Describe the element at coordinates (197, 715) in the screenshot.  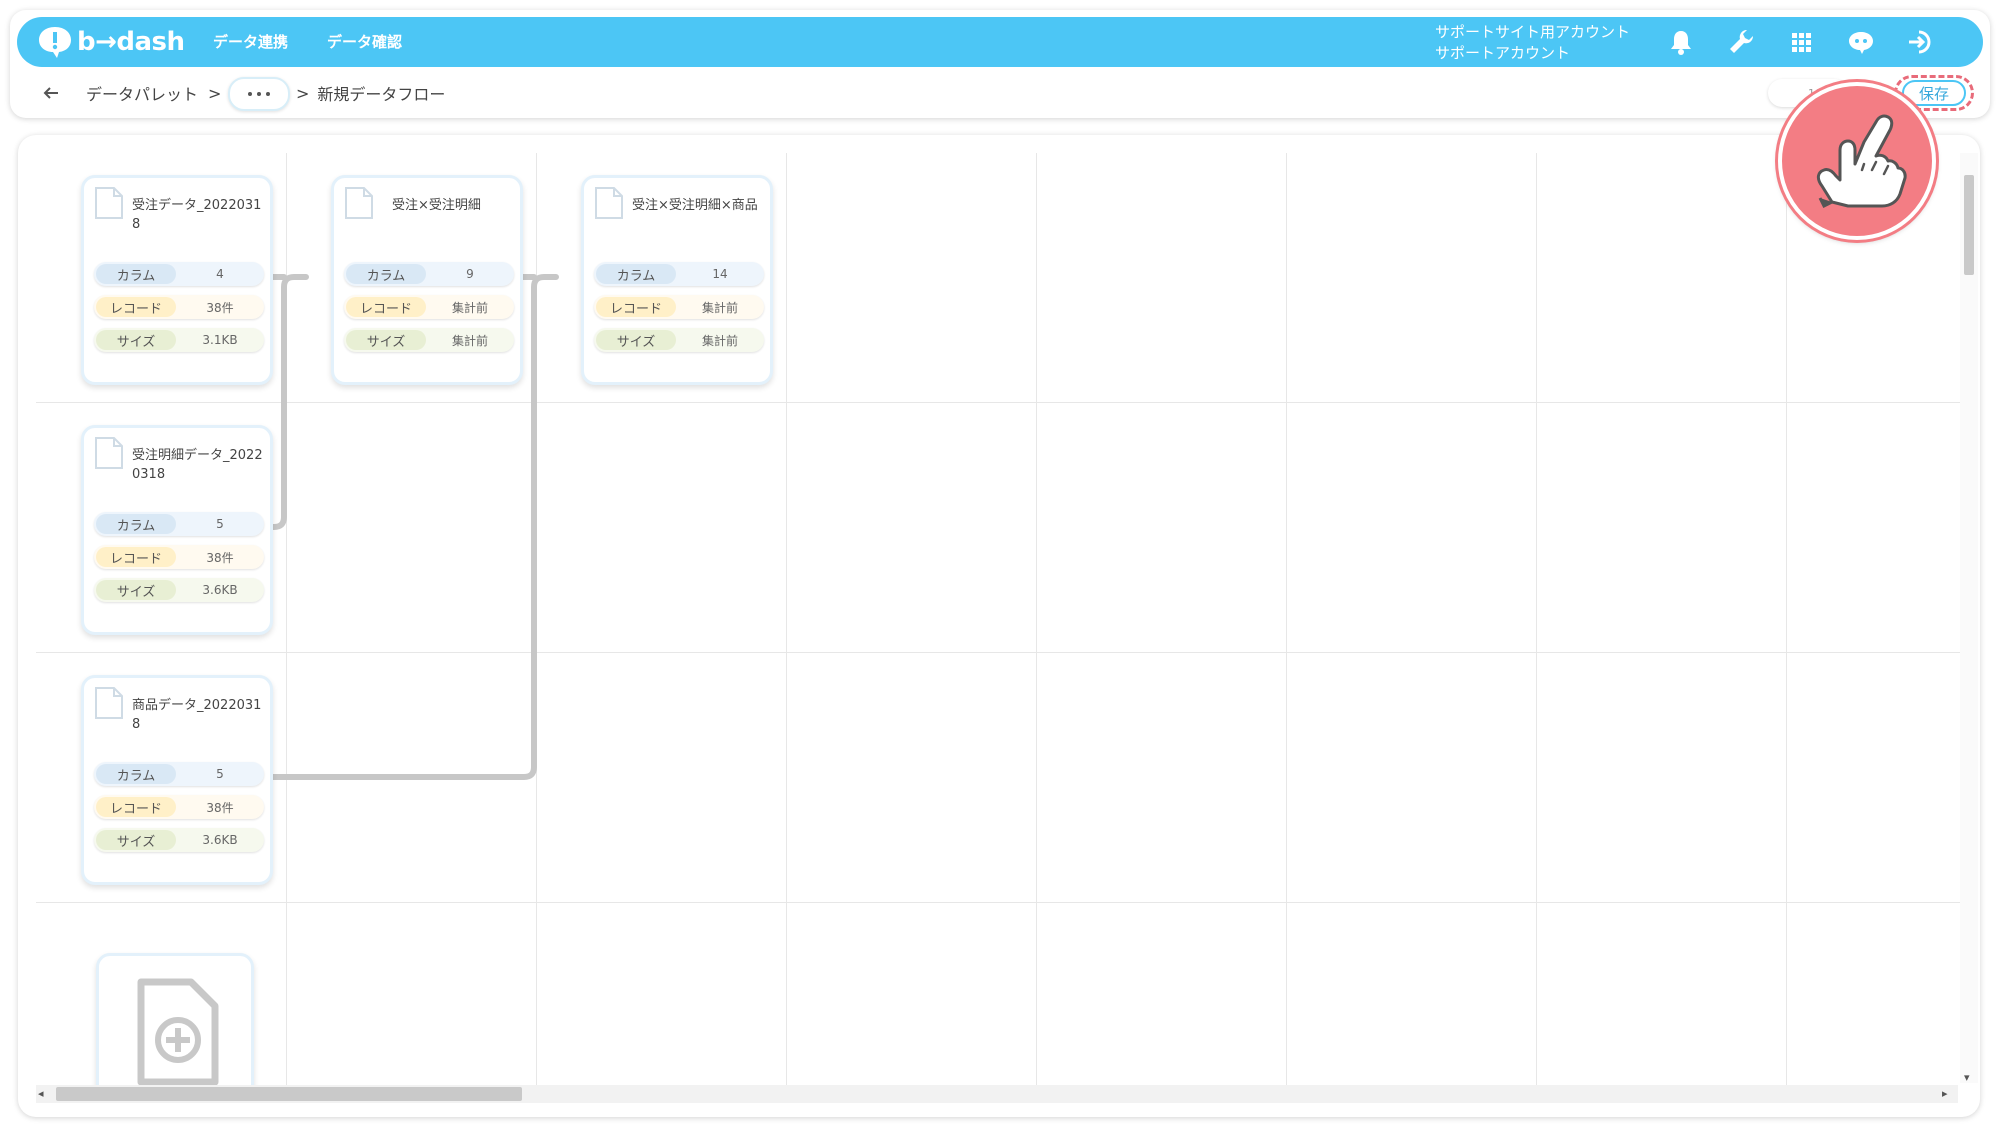
I see `node-title: 商品データ_20220318` at that location.